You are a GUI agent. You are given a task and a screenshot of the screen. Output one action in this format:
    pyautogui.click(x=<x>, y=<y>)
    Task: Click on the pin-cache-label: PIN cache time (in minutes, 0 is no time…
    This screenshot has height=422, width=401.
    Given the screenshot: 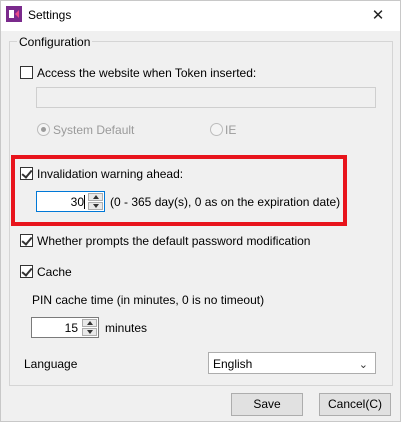 What is the action you would take?
    pyautogui.click(x=148, y=300)
    